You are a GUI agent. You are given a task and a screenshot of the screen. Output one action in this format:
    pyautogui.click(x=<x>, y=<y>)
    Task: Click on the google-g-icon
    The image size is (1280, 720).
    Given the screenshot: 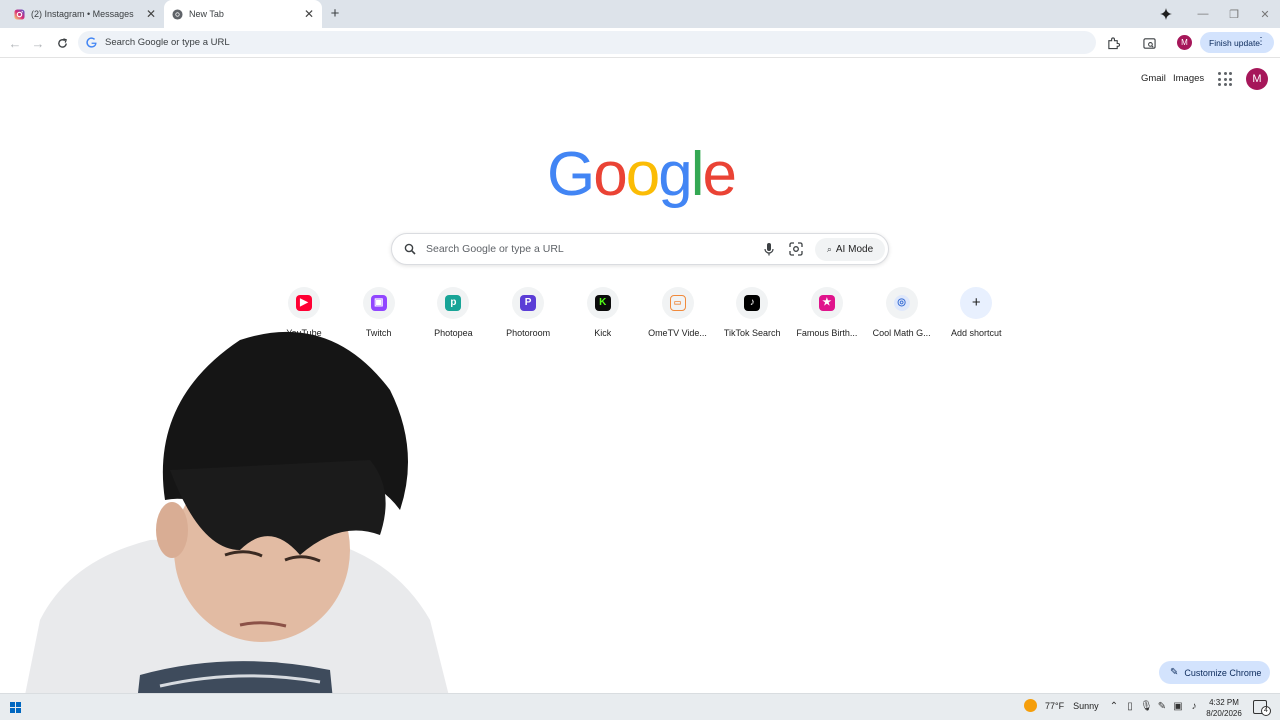 What is the action you would take?
    pyautogui.click(x=91, y=42)
    